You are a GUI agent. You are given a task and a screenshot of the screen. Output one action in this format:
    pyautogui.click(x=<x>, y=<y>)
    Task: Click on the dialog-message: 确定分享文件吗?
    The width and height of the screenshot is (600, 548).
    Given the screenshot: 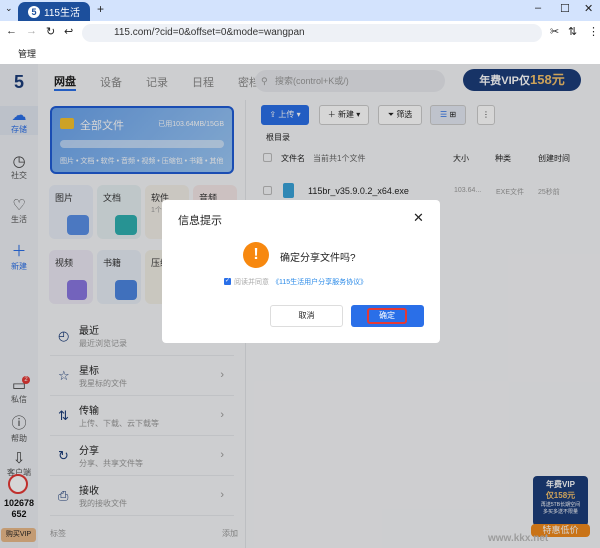 What is the action you would take?
    pyautogui.click(x=318, y=258)
    